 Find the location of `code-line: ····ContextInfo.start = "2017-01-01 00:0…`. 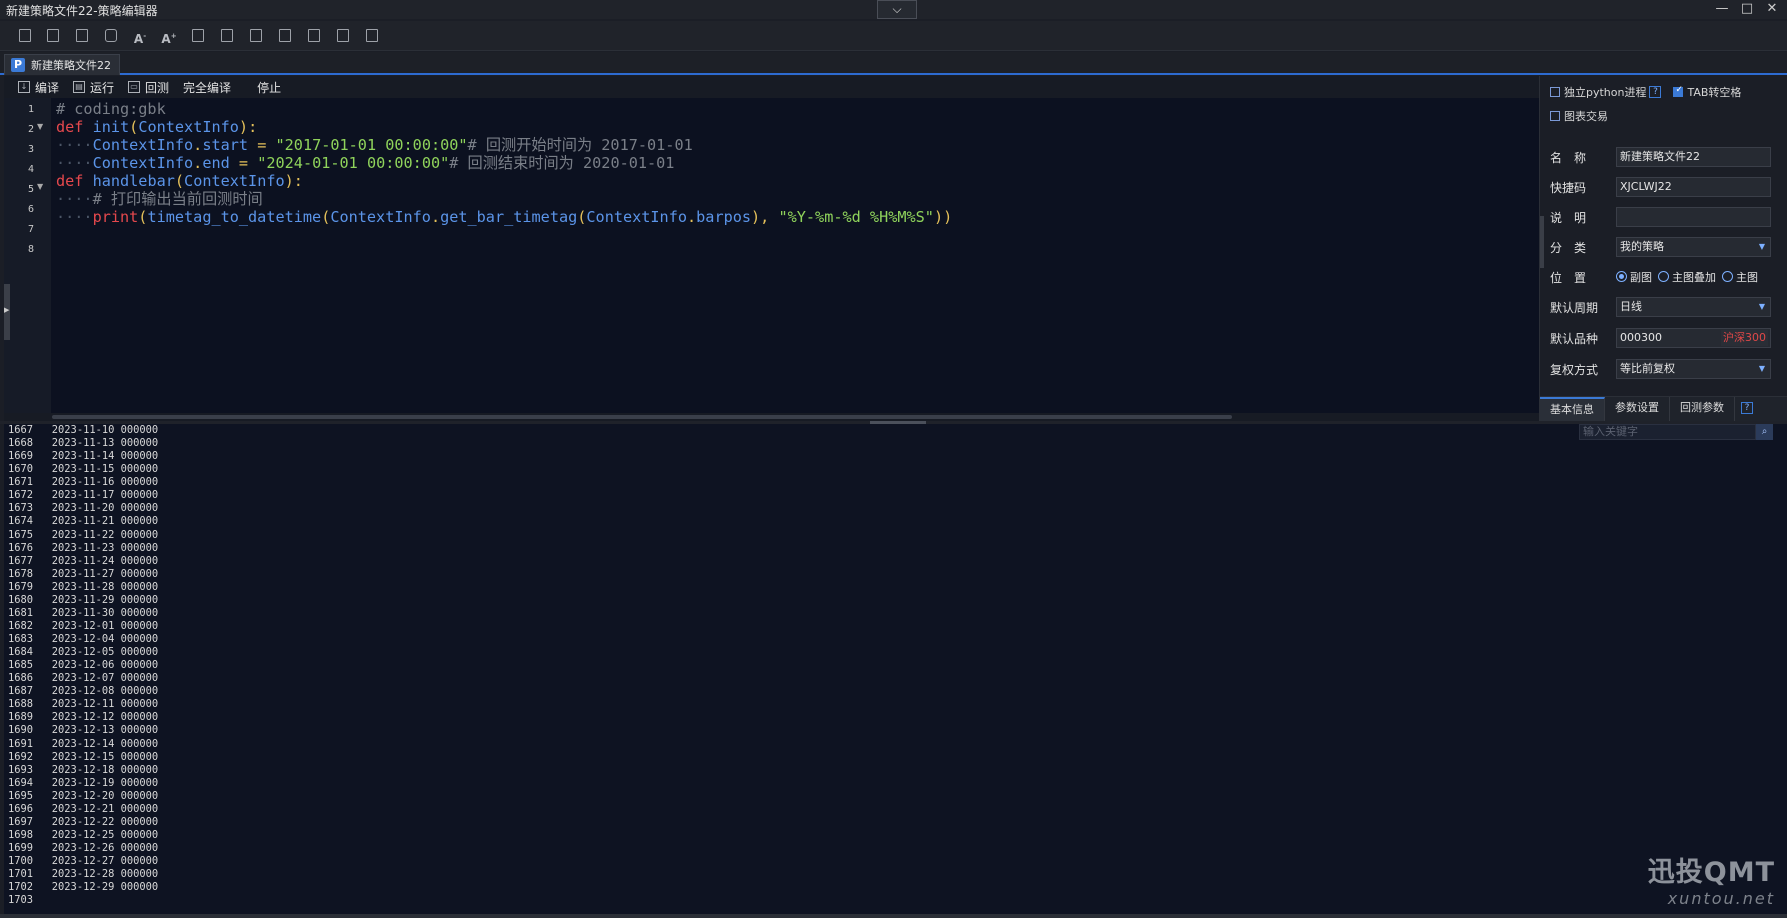

code-line: ····ContextInfo.start = "2017-01-01 00:0… is located at coordinates (374, 145).